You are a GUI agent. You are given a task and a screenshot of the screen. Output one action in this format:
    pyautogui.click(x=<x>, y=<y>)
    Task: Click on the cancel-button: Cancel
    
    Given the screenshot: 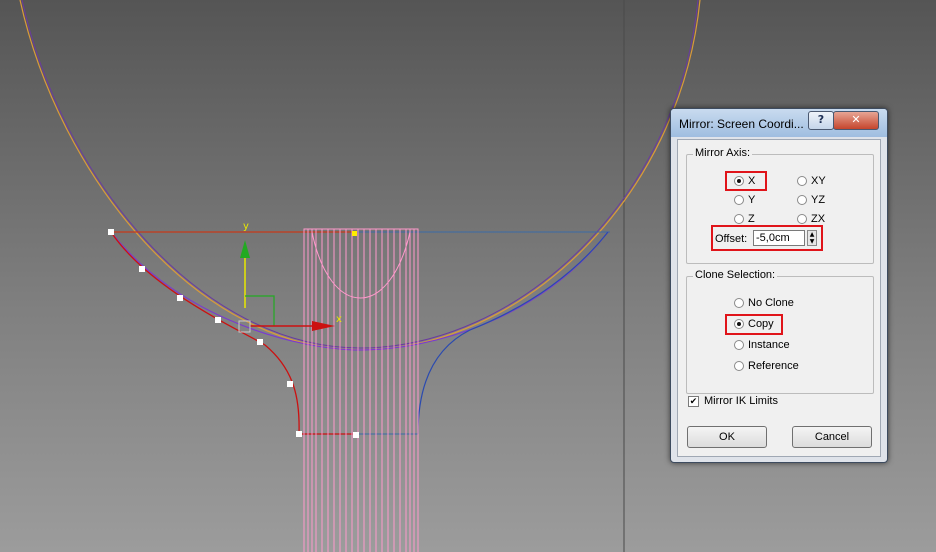 What is the action you would take?
    pyautogui.click(x=832, y=437)
    